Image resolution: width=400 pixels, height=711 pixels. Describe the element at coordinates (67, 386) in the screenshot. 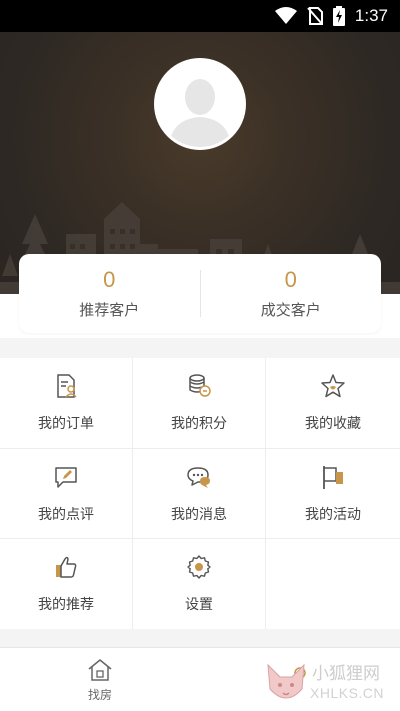

I see `order-document-icon` at that location.